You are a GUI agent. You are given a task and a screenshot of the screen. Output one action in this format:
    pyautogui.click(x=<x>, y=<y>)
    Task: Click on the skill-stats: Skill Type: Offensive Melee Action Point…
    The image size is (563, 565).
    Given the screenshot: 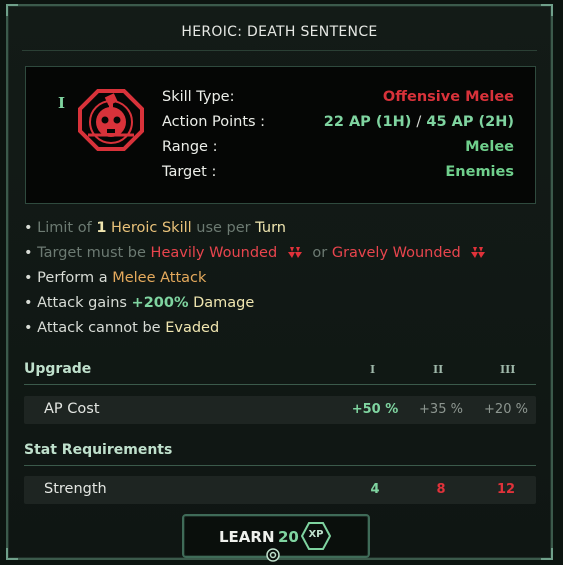 What is the action you would take?
    pyautogui.click(x=338, y=139)
    